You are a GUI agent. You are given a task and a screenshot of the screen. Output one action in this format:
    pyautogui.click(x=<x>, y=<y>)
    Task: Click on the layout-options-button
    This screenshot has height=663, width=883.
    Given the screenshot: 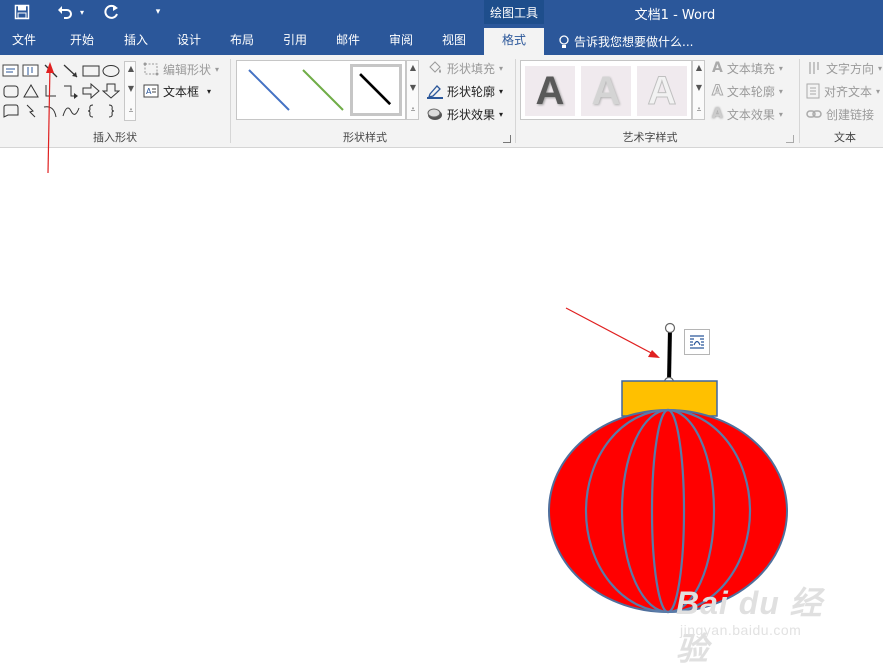 What is the action you would take?
    pyautogui.click(x=697, y=342)
    